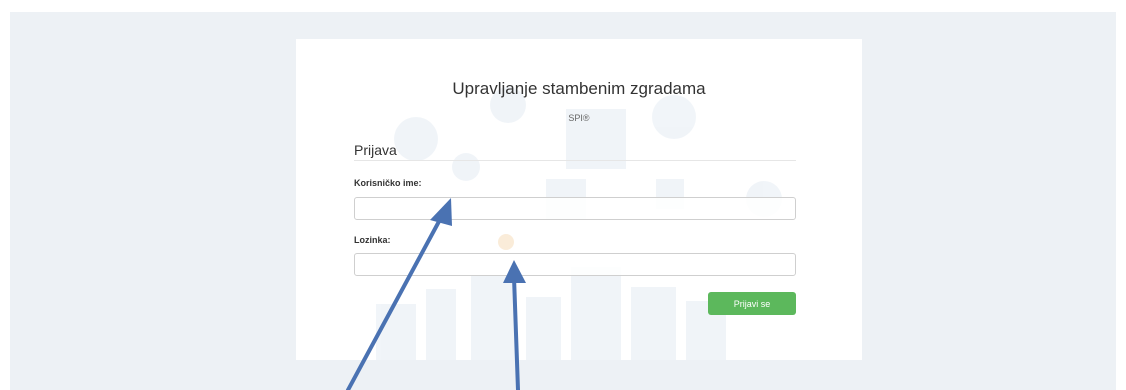 The image size is (1126, 390). Describe the element at coordinates (579, 88) in the screenshot. I see `app-title: Upravljanje stambenim zgradama` at that location.